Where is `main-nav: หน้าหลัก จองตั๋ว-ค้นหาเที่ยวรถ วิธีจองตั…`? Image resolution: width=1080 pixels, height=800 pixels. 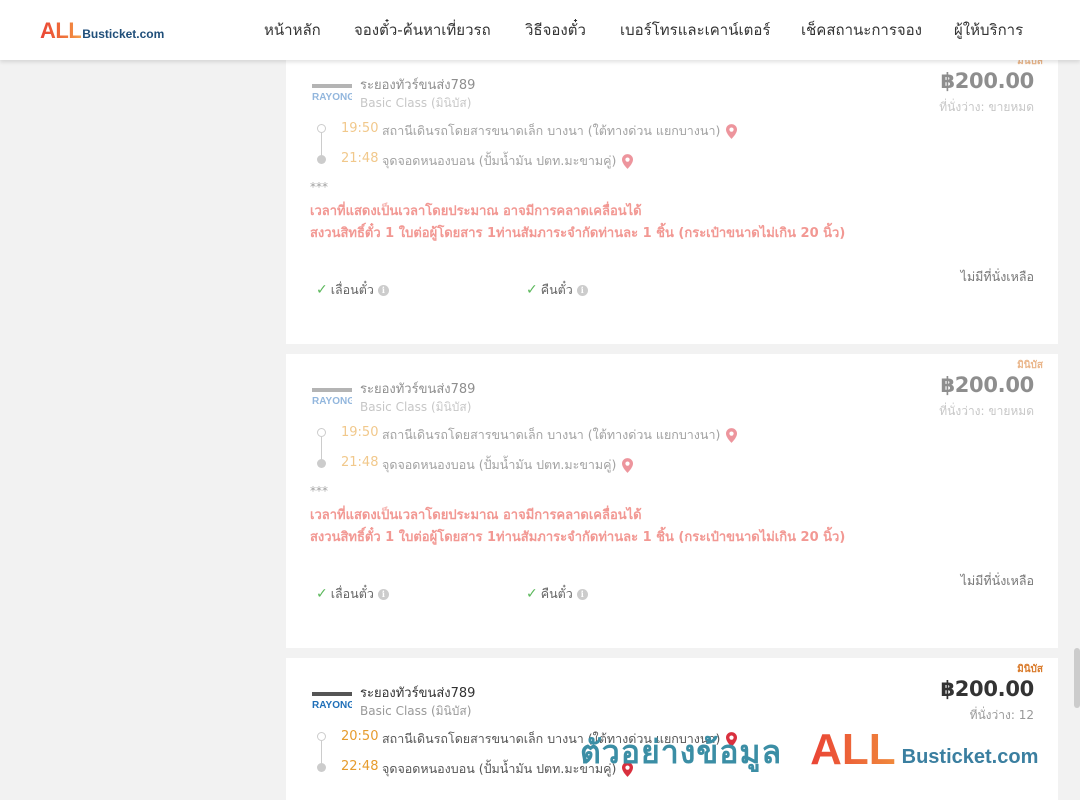 main-nav: หน้าหลัก จองตั๋ว-ค้นหาเที่ยวรถ วิธีจองตั… is located at coordinates (540, 30).